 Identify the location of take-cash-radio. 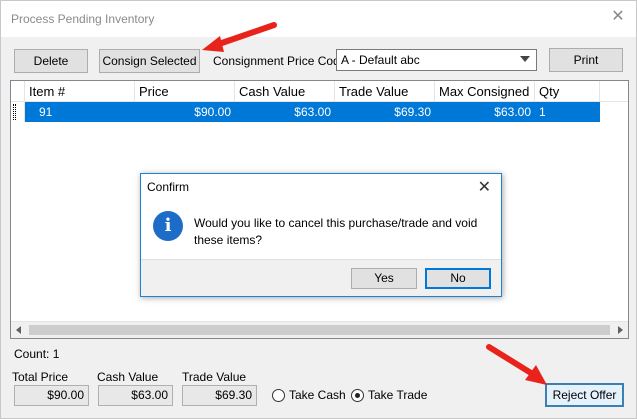
(278, 395).